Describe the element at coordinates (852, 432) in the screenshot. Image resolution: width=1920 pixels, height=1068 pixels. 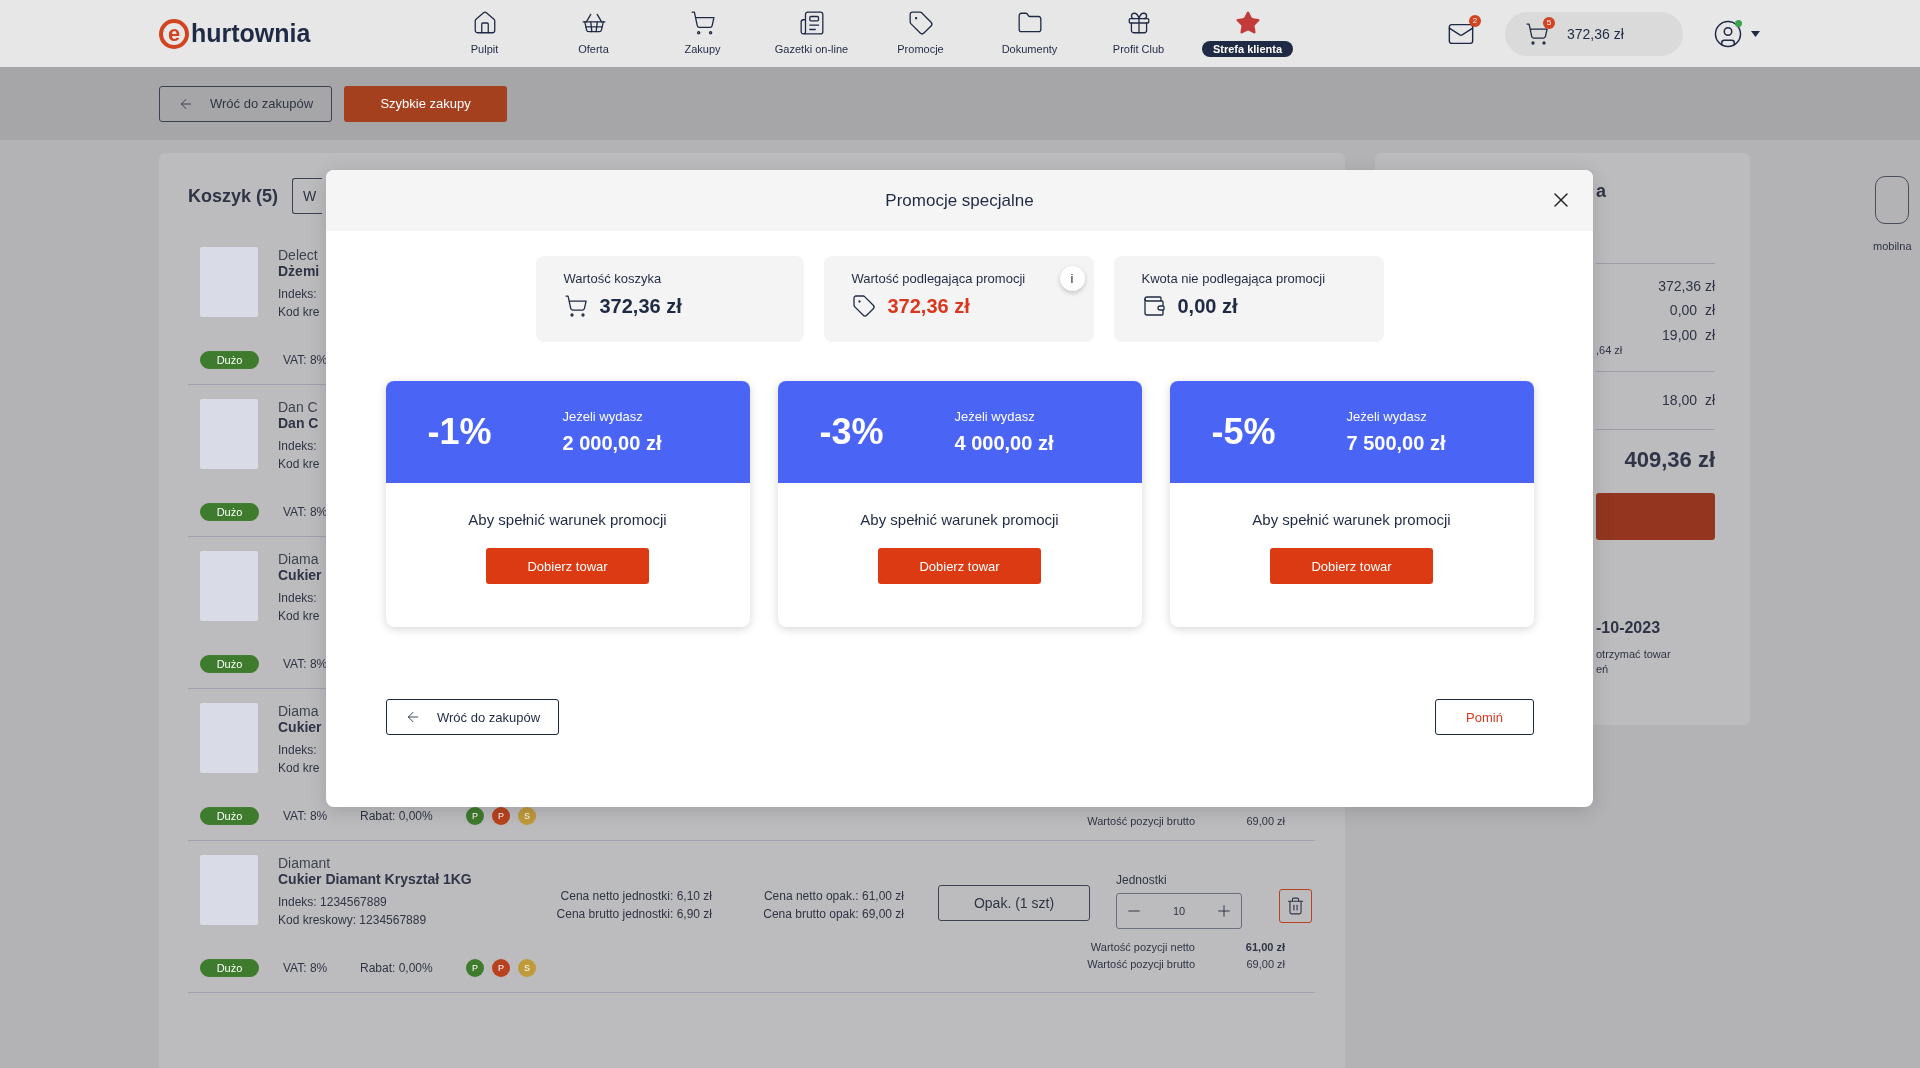
I see `promo-discount: -3%` at that location.